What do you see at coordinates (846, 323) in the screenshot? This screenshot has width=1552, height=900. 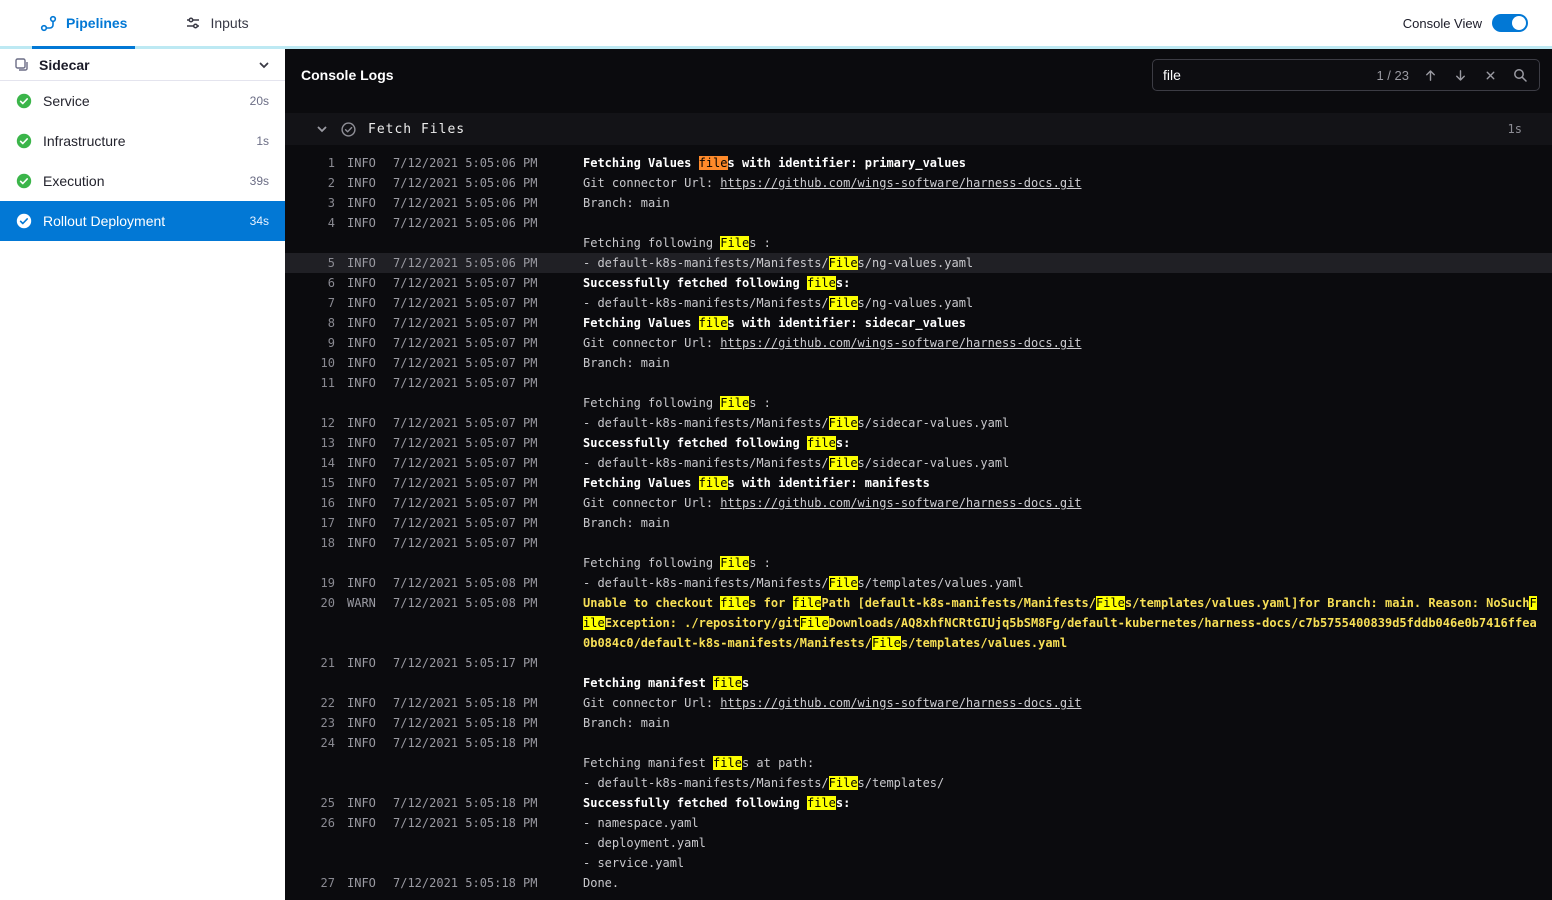 I see `log-text: s with identifier: sidecar_values` at bounding box center [846, 323].